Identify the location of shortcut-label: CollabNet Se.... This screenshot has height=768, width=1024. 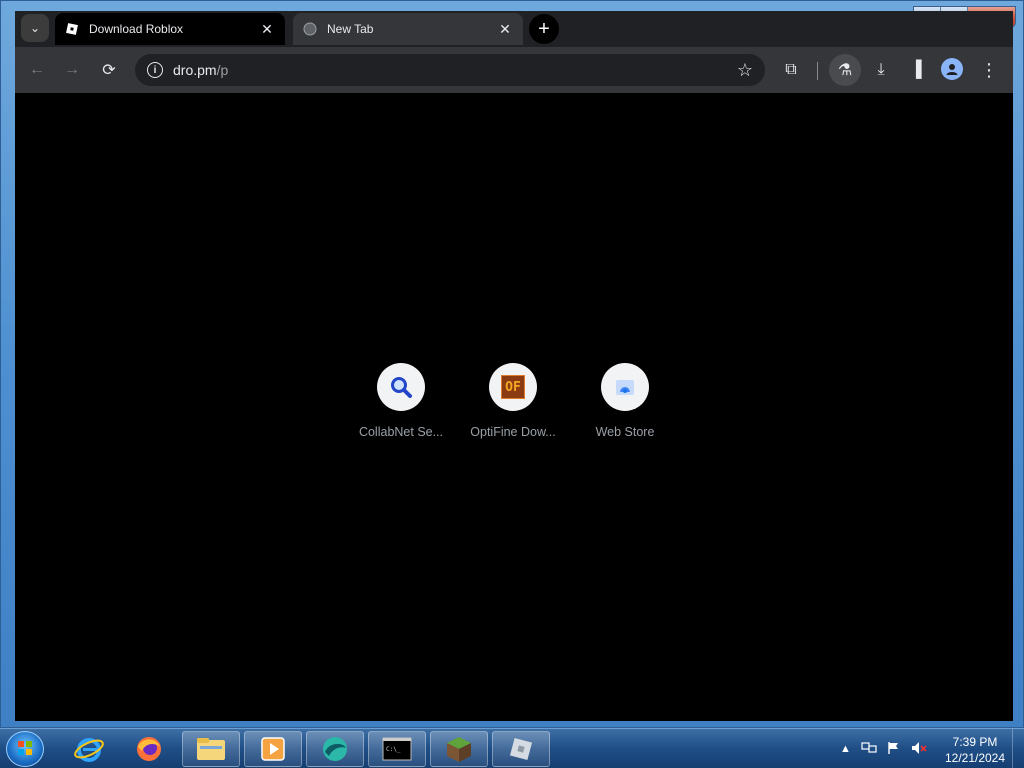
(401, 432).